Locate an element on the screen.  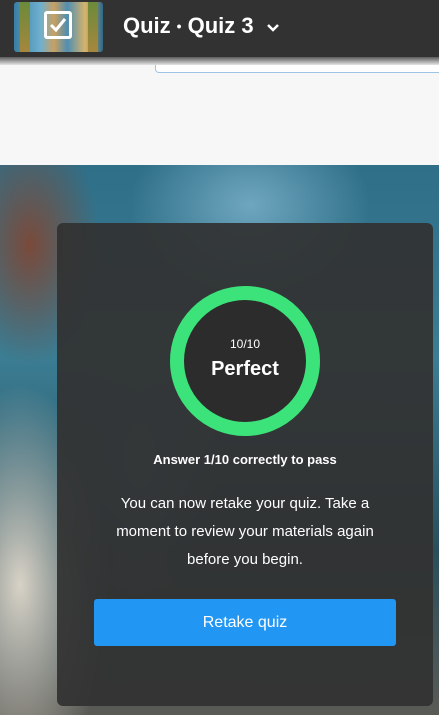
quiz-name: Quiz 3 is located at coordinates (220, 25).